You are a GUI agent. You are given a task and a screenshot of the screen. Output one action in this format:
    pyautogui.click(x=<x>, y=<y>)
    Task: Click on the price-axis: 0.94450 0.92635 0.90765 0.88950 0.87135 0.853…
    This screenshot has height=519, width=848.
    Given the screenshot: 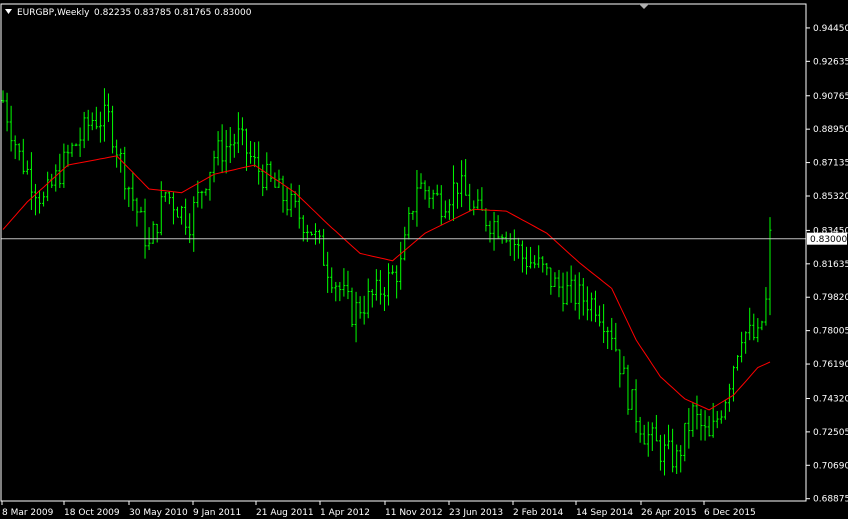 What is the action you would take?
    pyautogui.click(x=827, y=264)
    